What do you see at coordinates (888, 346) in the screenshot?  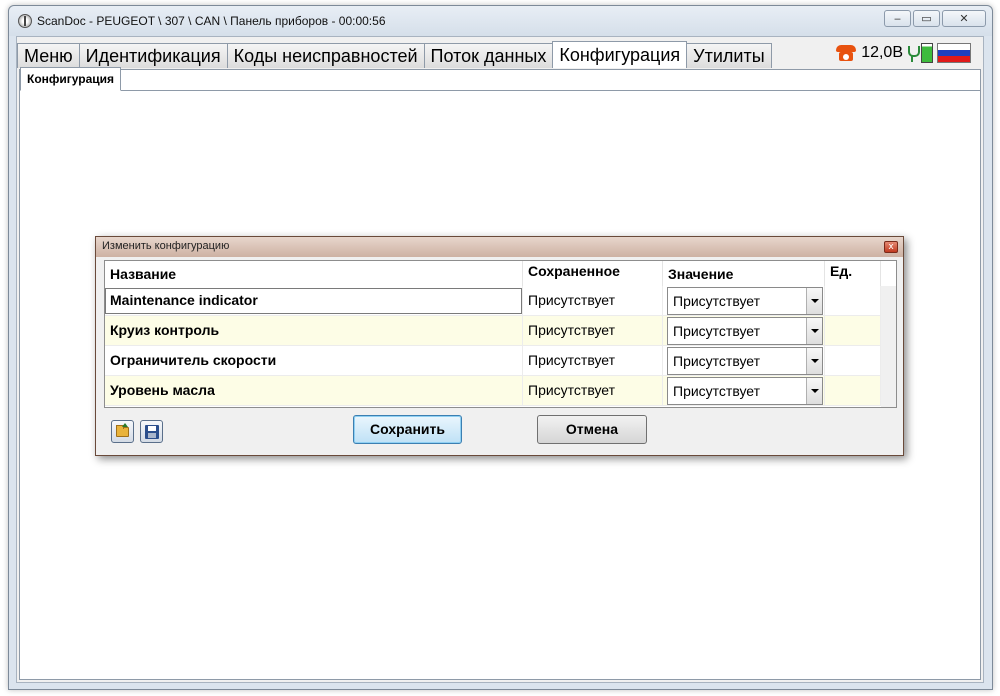 I see `table-scrollbar` at bounding box center [888, 346].